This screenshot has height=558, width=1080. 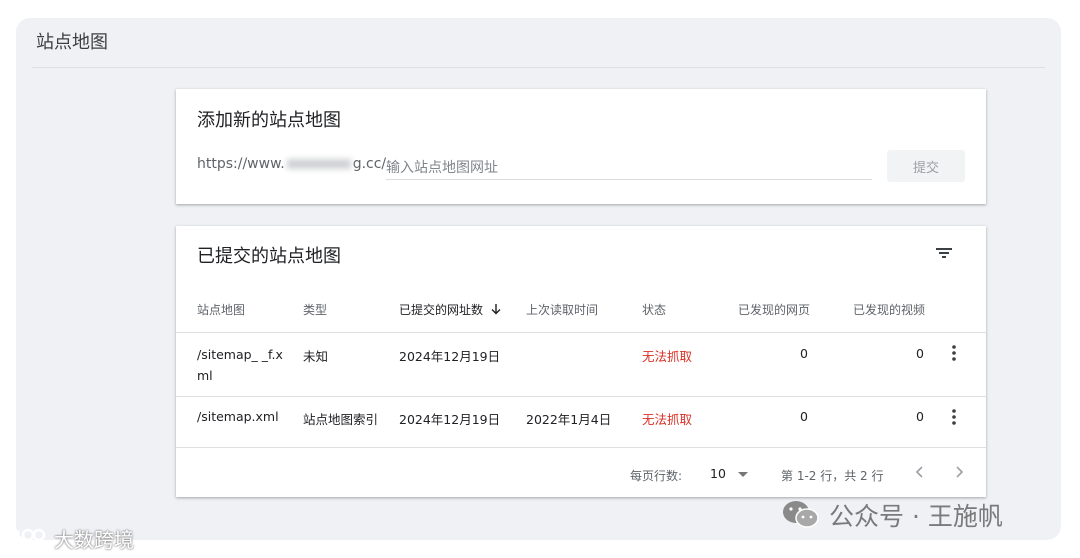 What do you see at coordinates (629, 168) in the screenshot?
I see `sitemap-url-input` at bounding box center [629, 168].